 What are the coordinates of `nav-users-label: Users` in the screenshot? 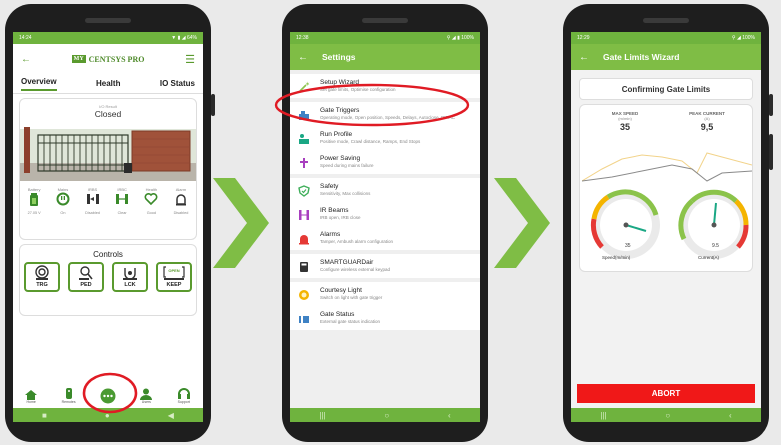 It's located at (146, 402).